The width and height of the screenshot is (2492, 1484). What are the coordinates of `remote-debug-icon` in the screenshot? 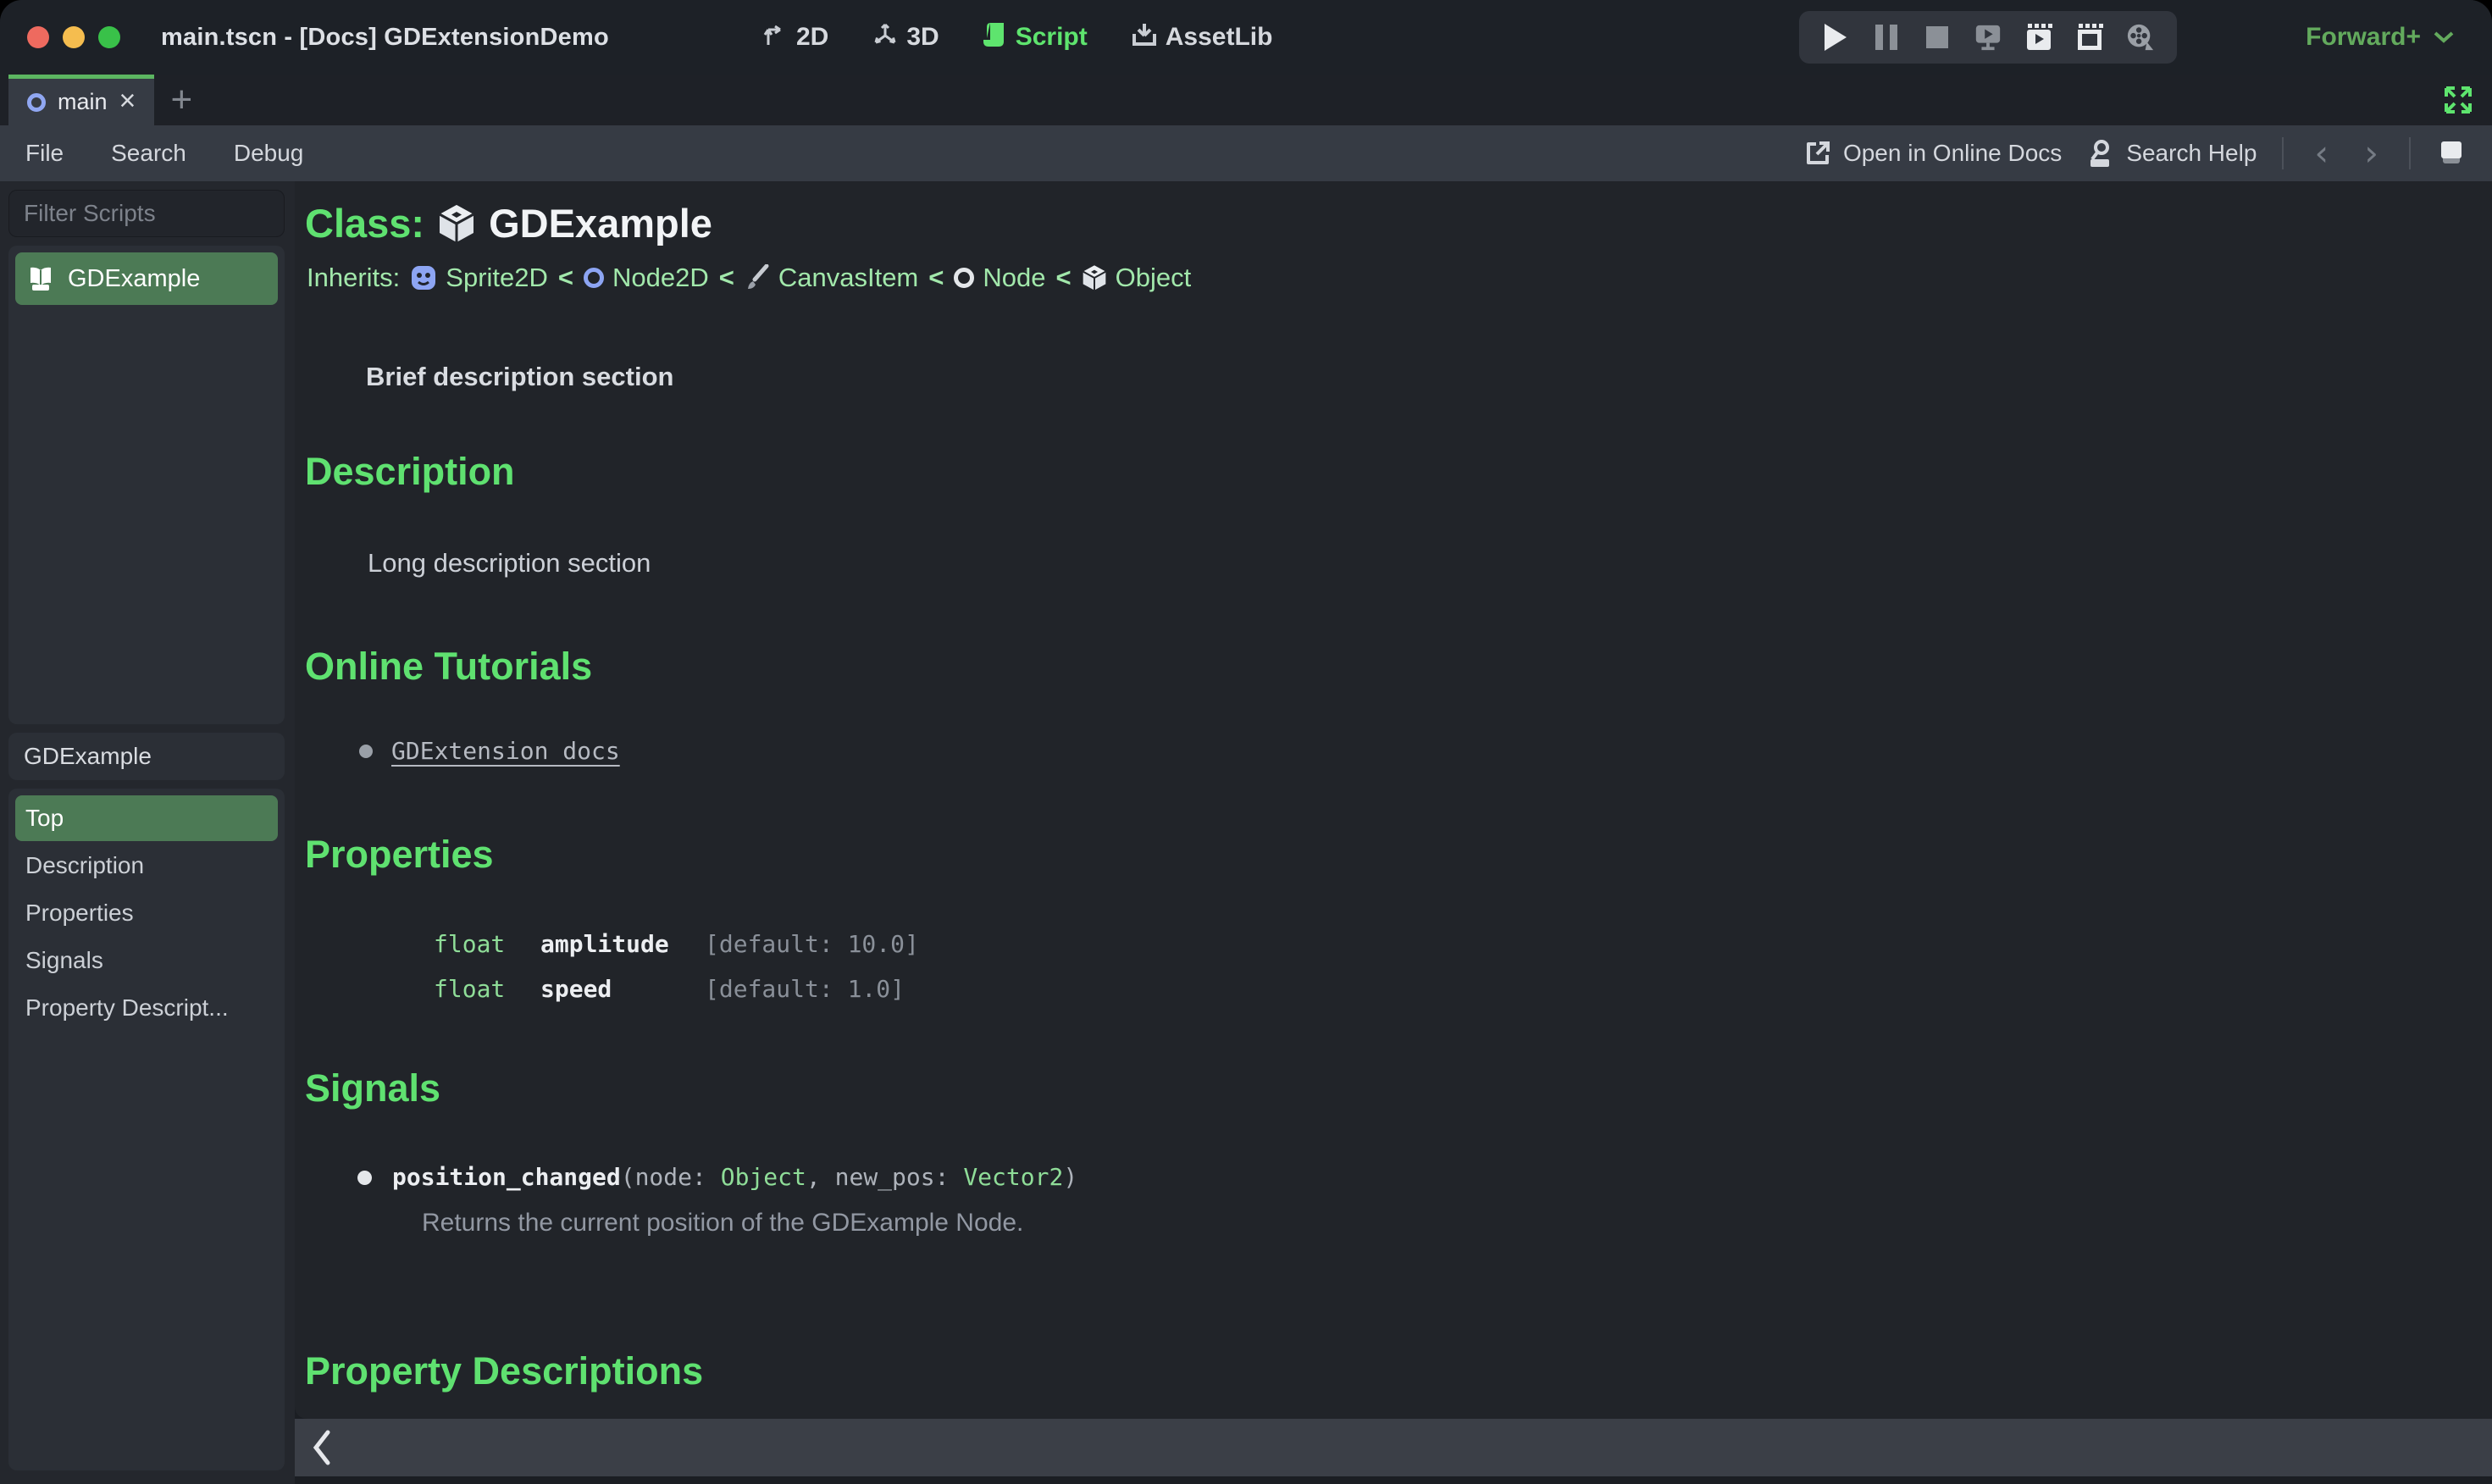 It's located at (1988, 38).